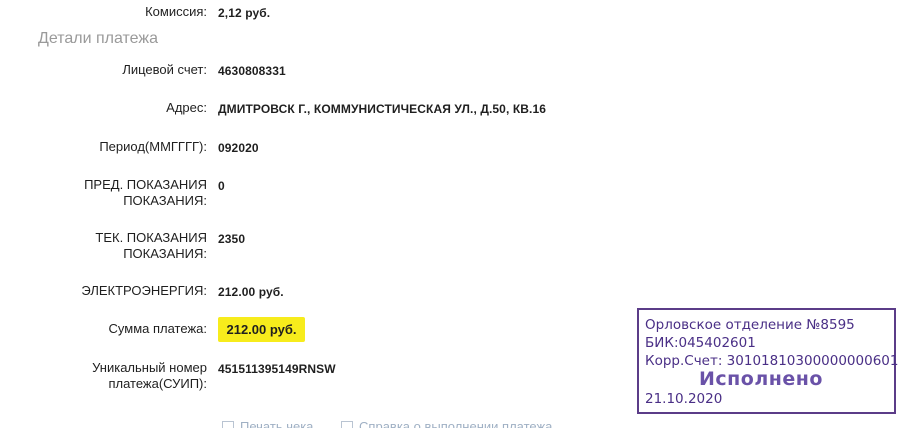 This screenshot has width=913, height=428. What do you see at coordinates (157, 328) in the screenshot?
I see `payment-sum-label: Сумма платежа:` at bounding box center [157, 328].